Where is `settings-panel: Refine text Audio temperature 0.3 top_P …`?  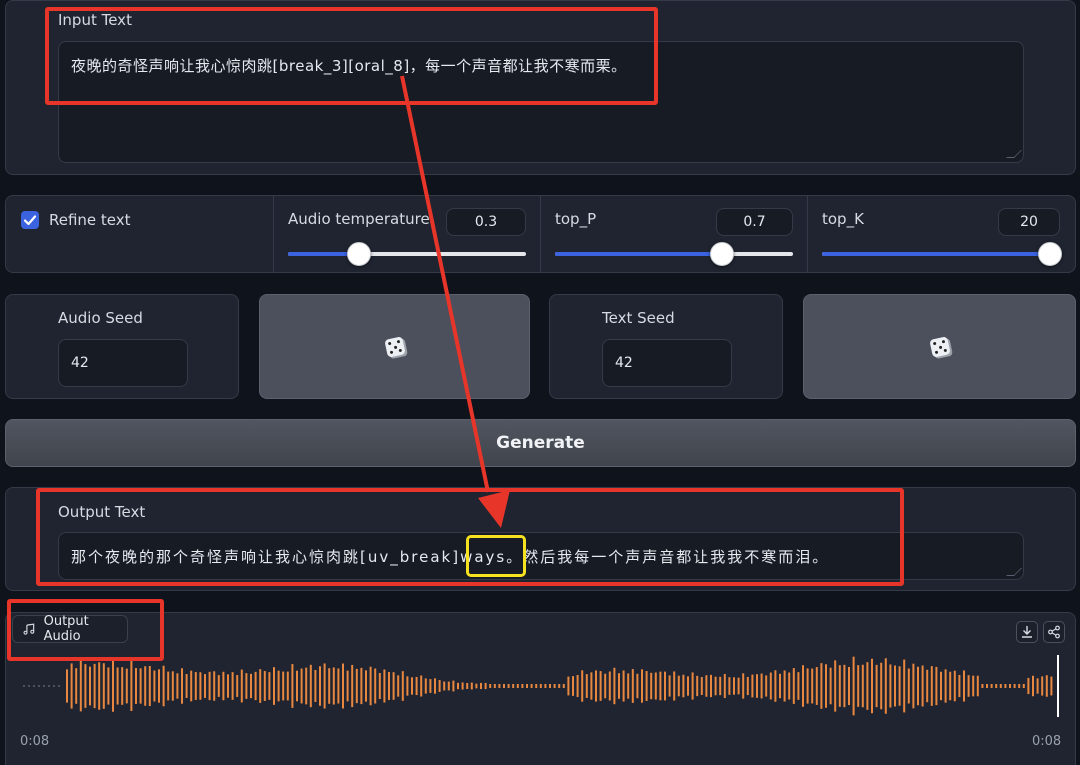 settings-panel: Refine text Audio temperature 0.3 top_P … is located at coordinates (540, 234).